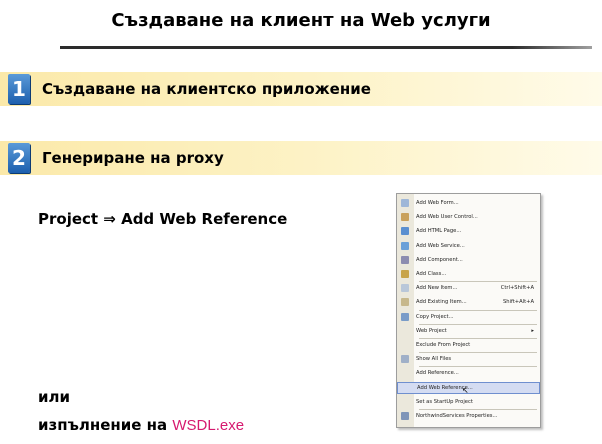 The width and height of the screenshot is (602, 444). Describe the element at coordinates (405, 288) in the screenshot. I see `new-item-icon` at that location.